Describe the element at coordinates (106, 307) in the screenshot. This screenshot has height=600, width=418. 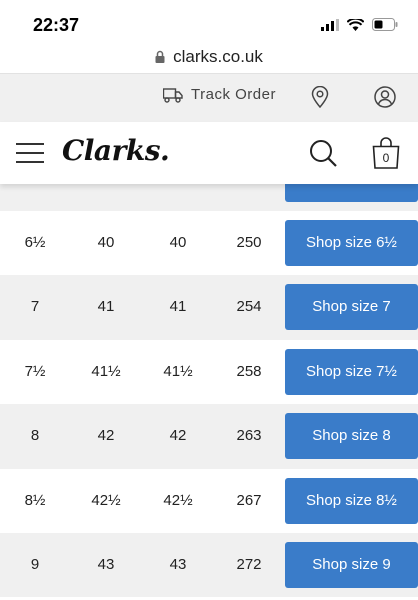
I see `eu-size: 41` at that location.